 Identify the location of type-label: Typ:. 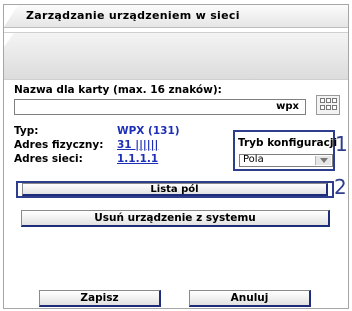
(26, 131).